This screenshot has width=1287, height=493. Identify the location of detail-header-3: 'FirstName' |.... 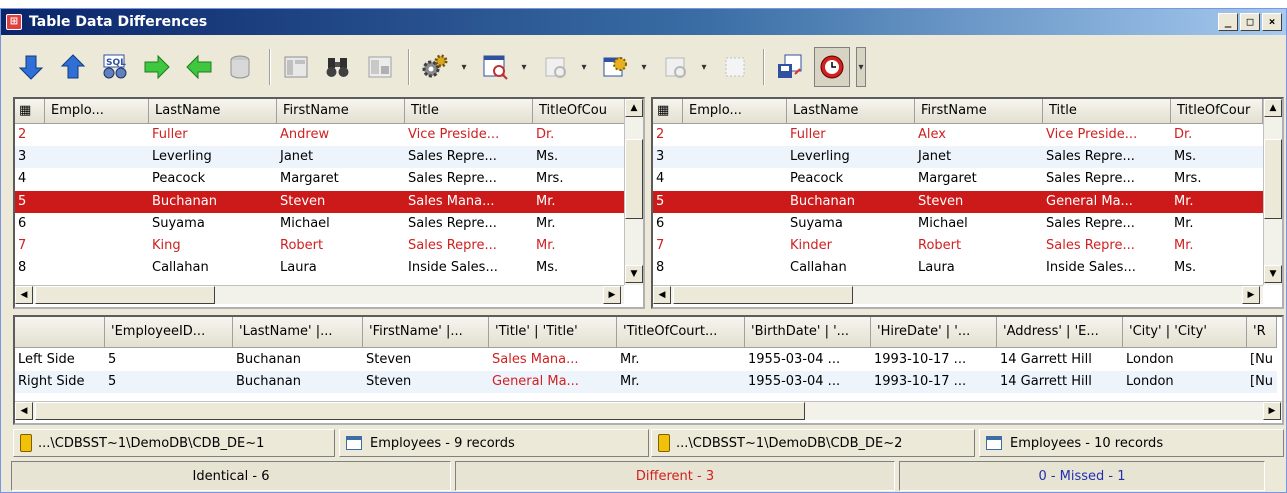
(426, 332).